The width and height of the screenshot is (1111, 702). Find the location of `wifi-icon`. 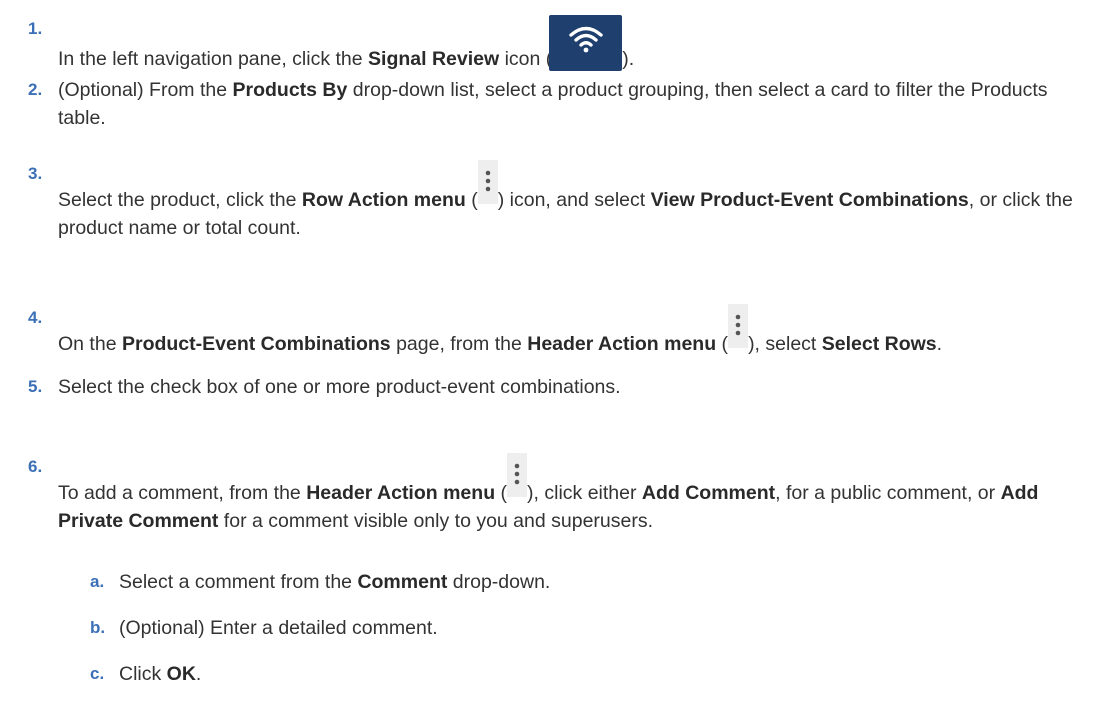

wifi-icon is located at coordinates (586, 39).